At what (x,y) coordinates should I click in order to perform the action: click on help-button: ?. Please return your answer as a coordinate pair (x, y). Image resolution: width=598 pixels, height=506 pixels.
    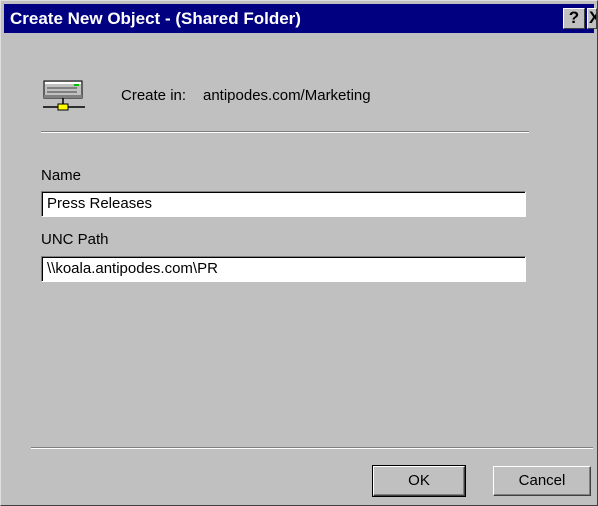
    Looking at the image, I should click on (574, 18).